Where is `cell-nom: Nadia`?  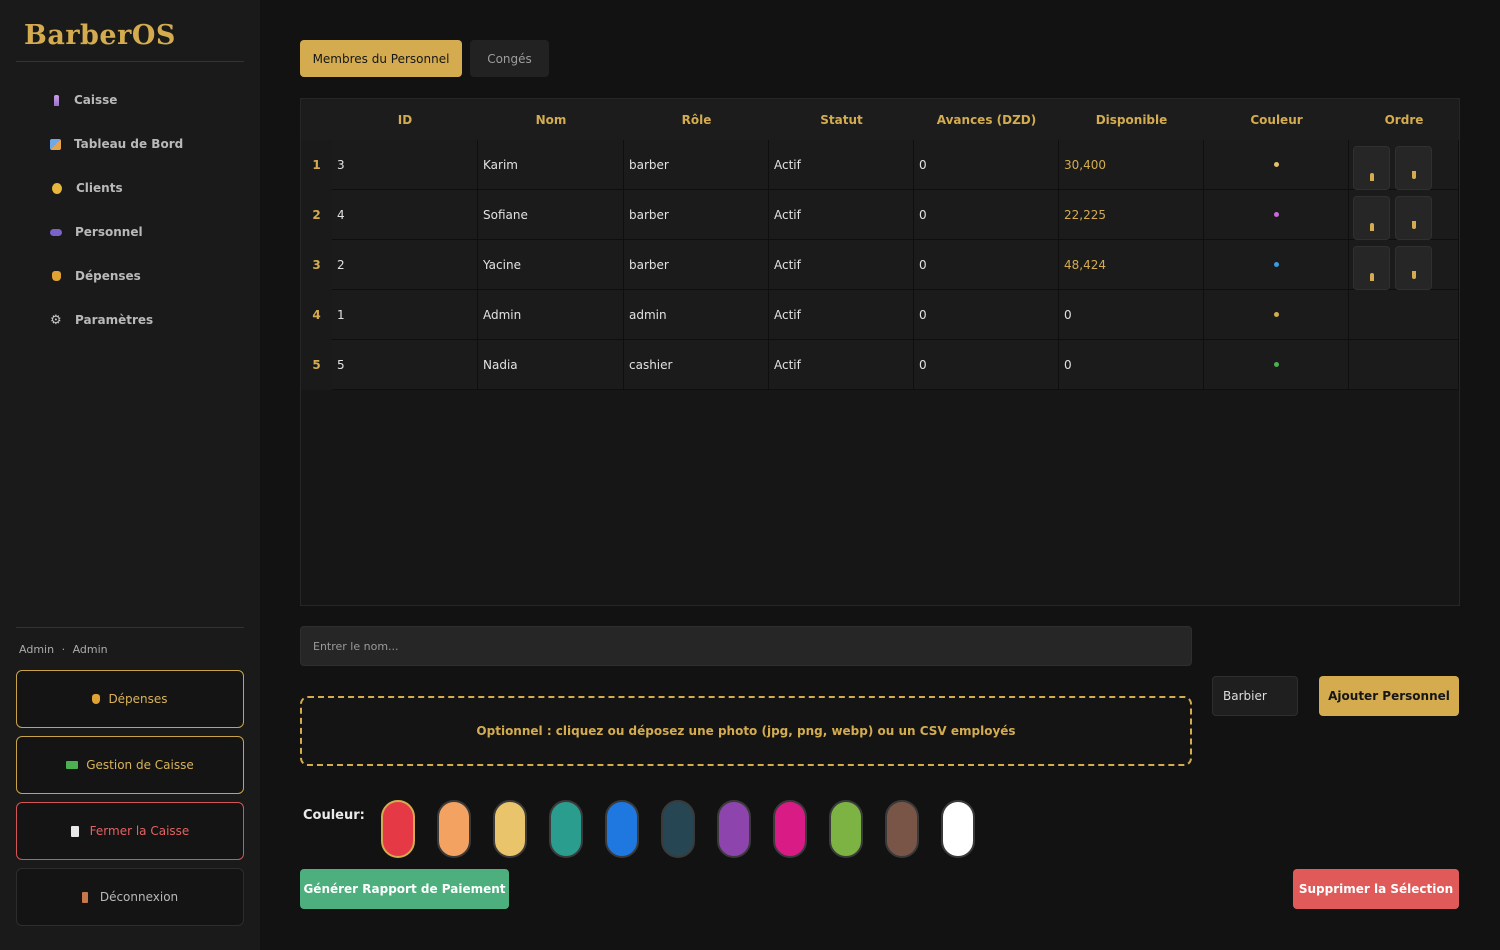
cell-nom: Nadia is located at coordinates (551, 365).